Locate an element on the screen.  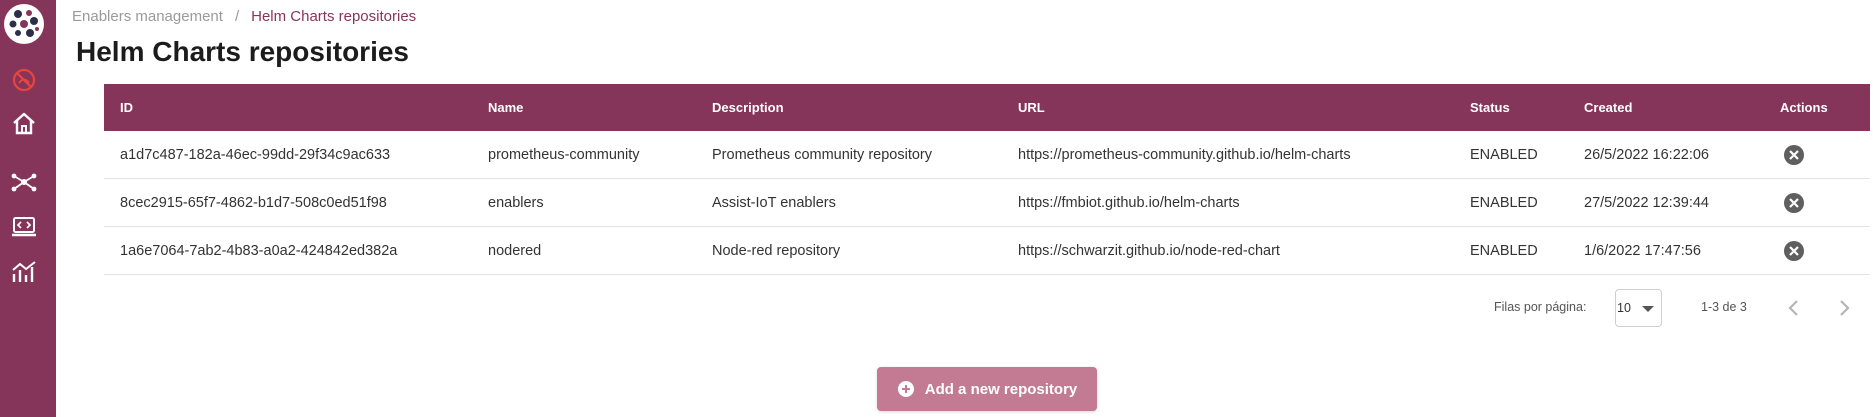
network-topology-icon is located at coordinates (24, 182).